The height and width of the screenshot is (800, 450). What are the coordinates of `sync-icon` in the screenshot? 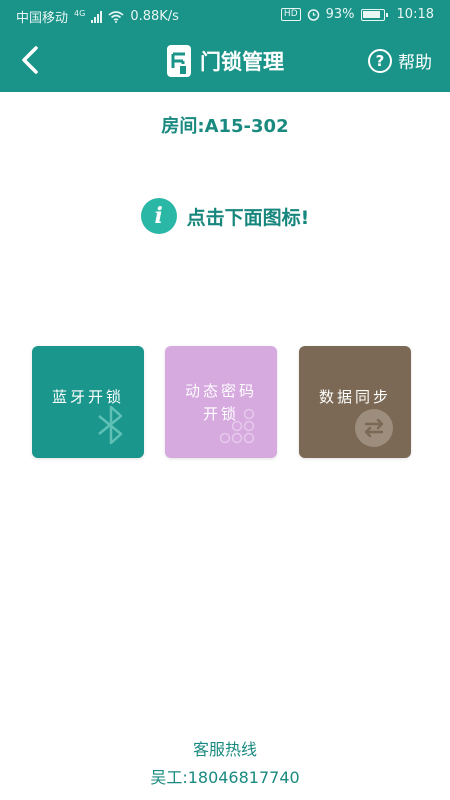 It's located at (374, 428).